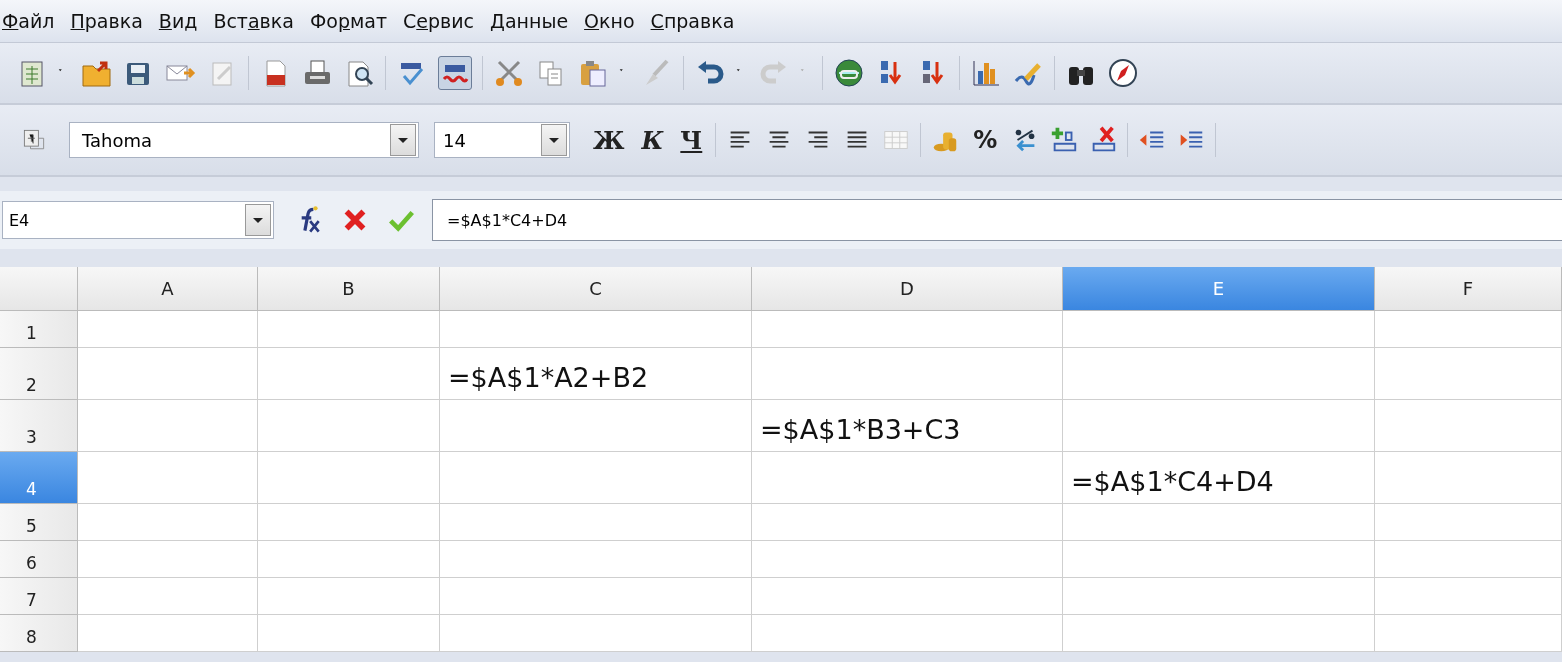  What do you see at coordinates (39, 426) in the screenshot?
I see `row-header: 3` at bounding box center [39, 426].